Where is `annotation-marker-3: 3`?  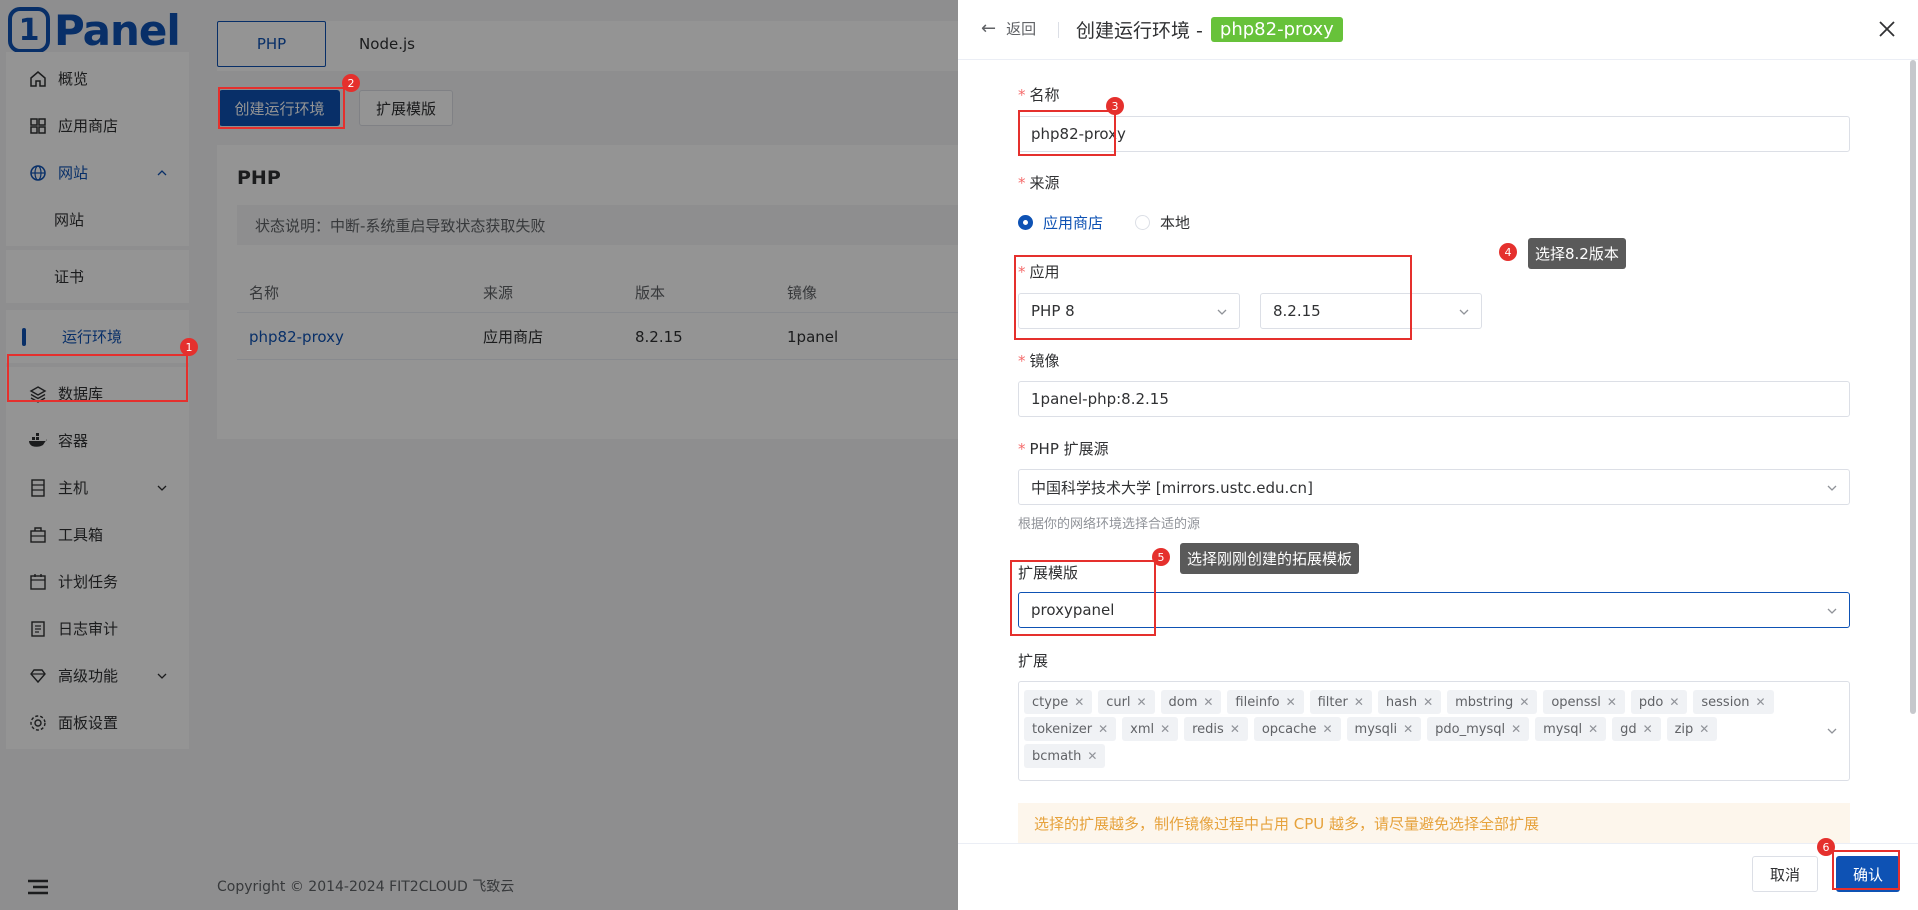 annotation-marker-3: 3 is located at coordinates (1115, 106).